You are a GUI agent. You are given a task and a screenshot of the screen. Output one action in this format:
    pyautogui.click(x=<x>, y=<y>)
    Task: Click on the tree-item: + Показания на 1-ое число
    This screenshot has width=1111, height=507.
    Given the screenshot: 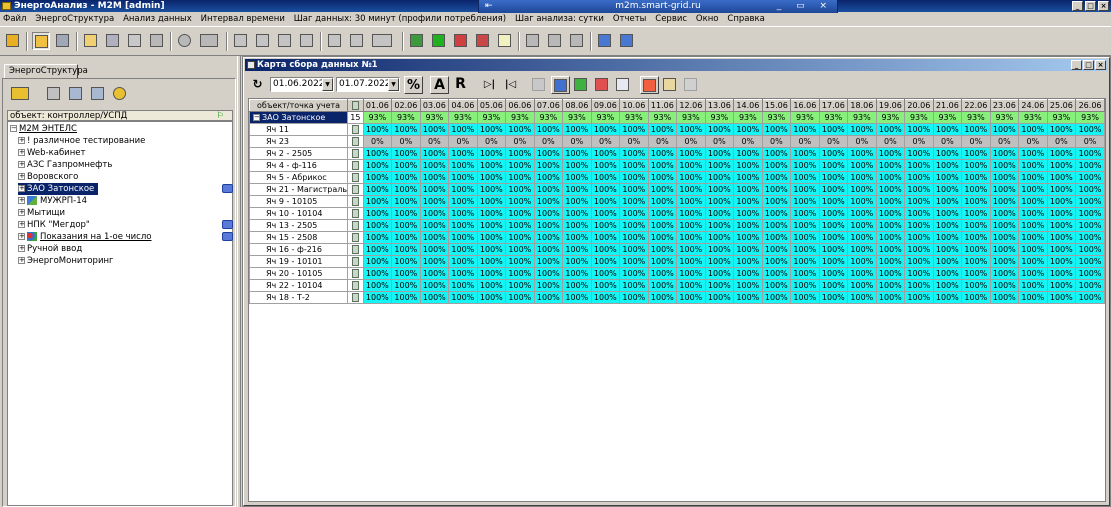 What is the action you would take?
    pyautogui.click(x=85, y=237)
    